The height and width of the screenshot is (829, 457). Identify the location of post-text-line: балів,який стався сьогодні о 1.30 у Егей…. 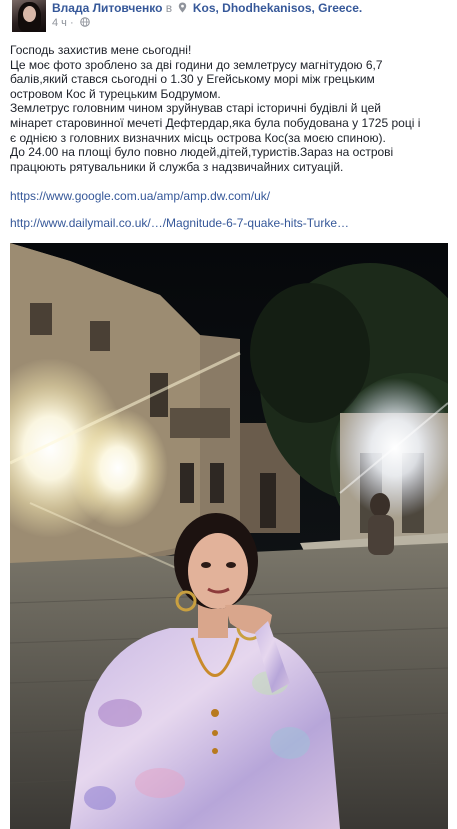
(192, 79).